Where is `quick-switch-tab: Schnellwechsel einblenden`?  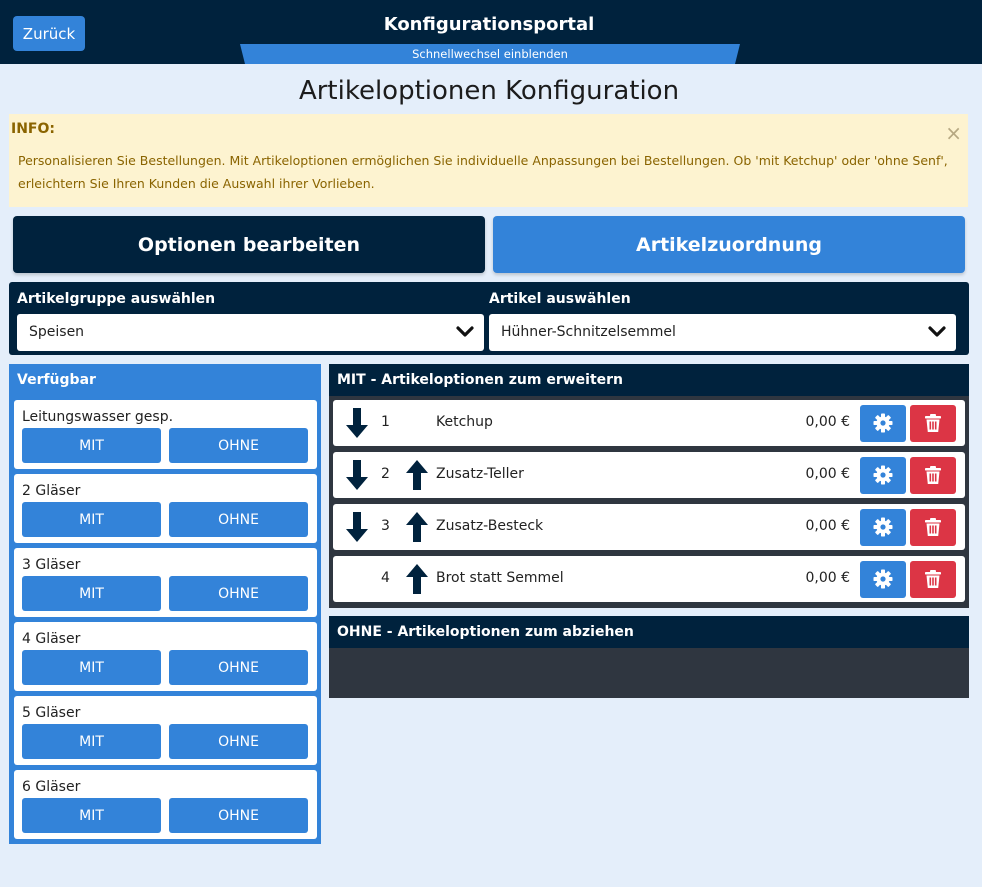 quick-switch-tab: Schnellwechsel einblenden is located at coordinates (490, 54).